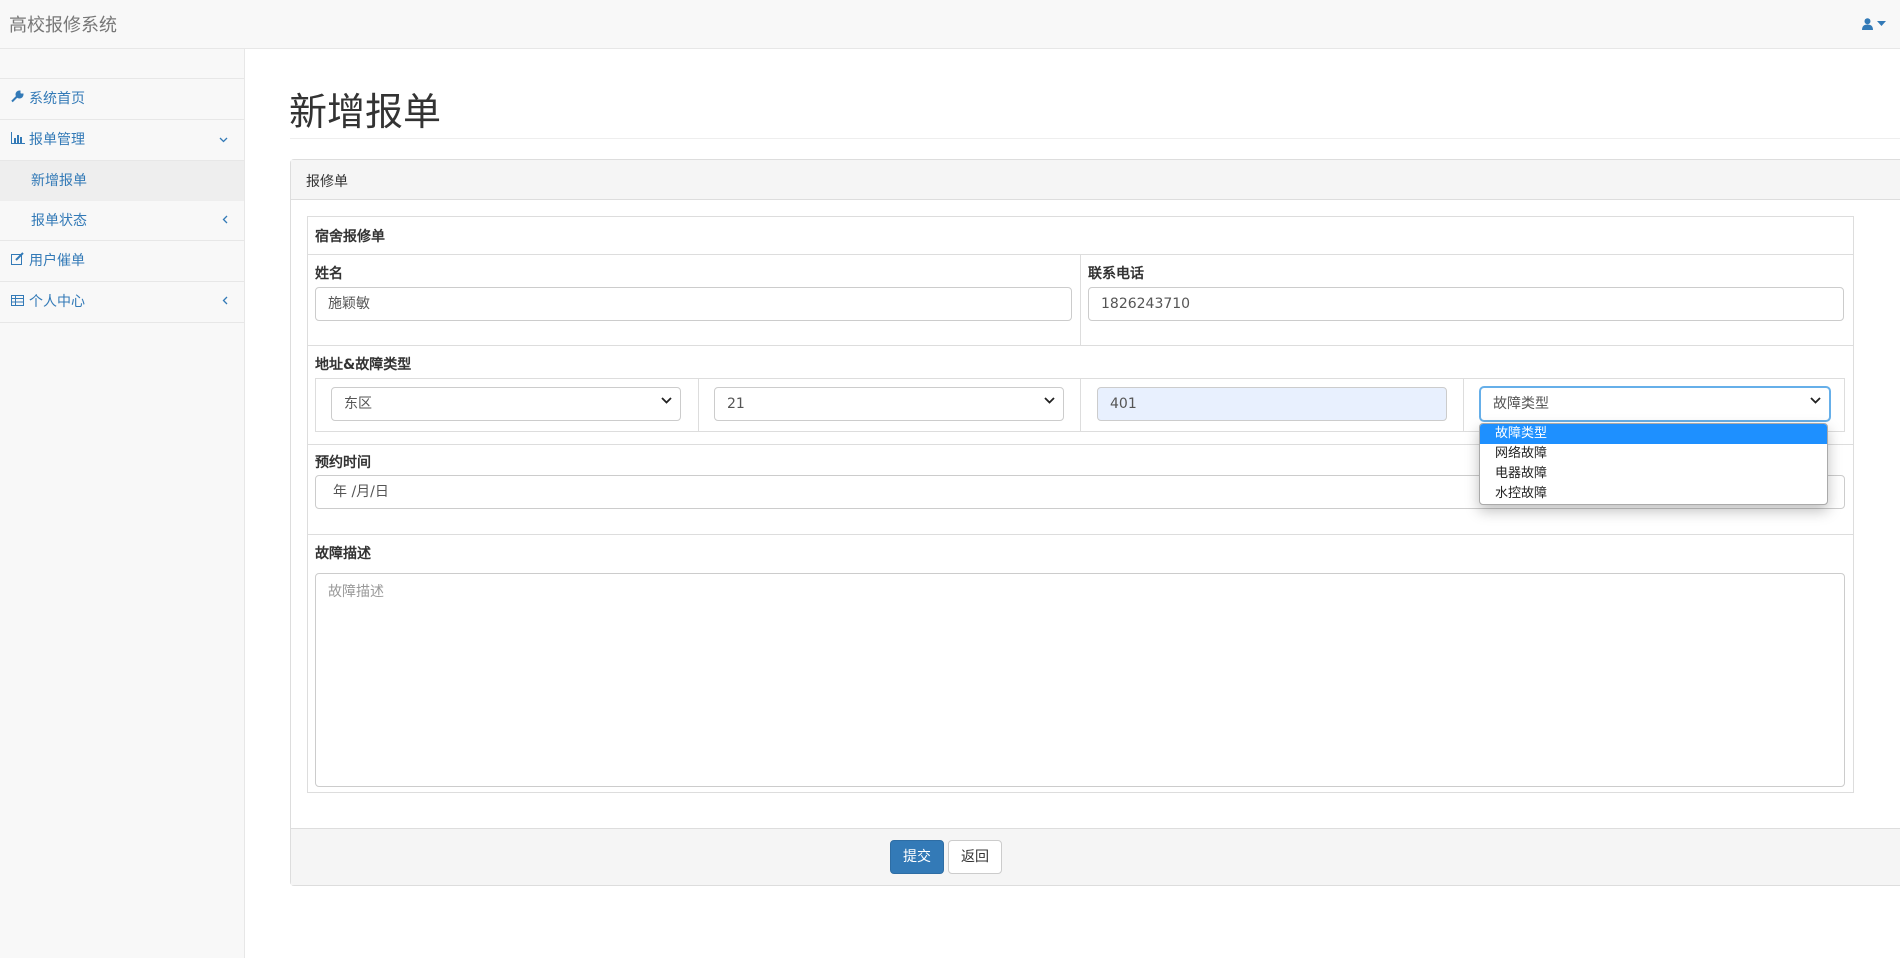  I want to click on sidebar-subitem-order-status: 报单状态, so click(122, 221).